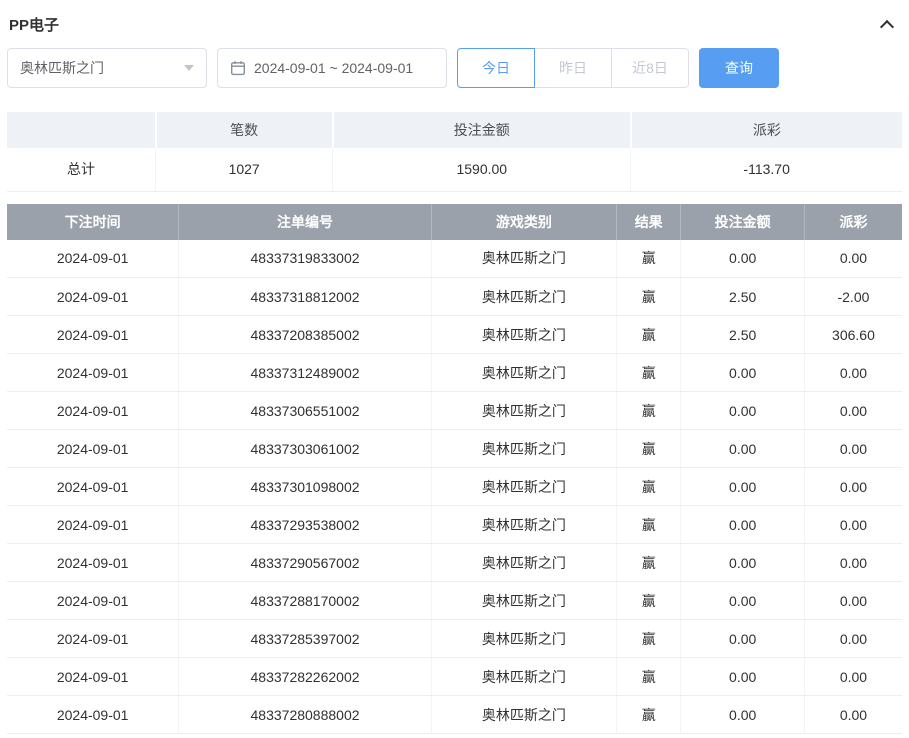  I want to click on cell-bet-id: 48337208385002, so click(305, 334).